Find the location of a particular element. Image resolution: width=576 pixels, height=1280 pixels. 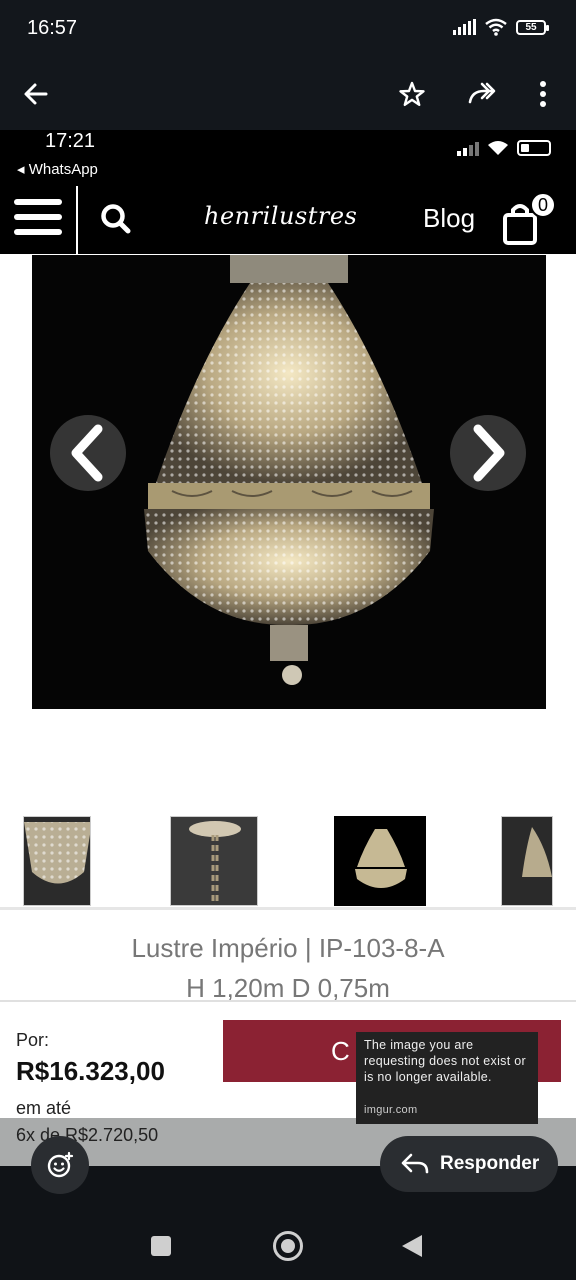

battery-icon: 55 is located at coordinates (532, 27).